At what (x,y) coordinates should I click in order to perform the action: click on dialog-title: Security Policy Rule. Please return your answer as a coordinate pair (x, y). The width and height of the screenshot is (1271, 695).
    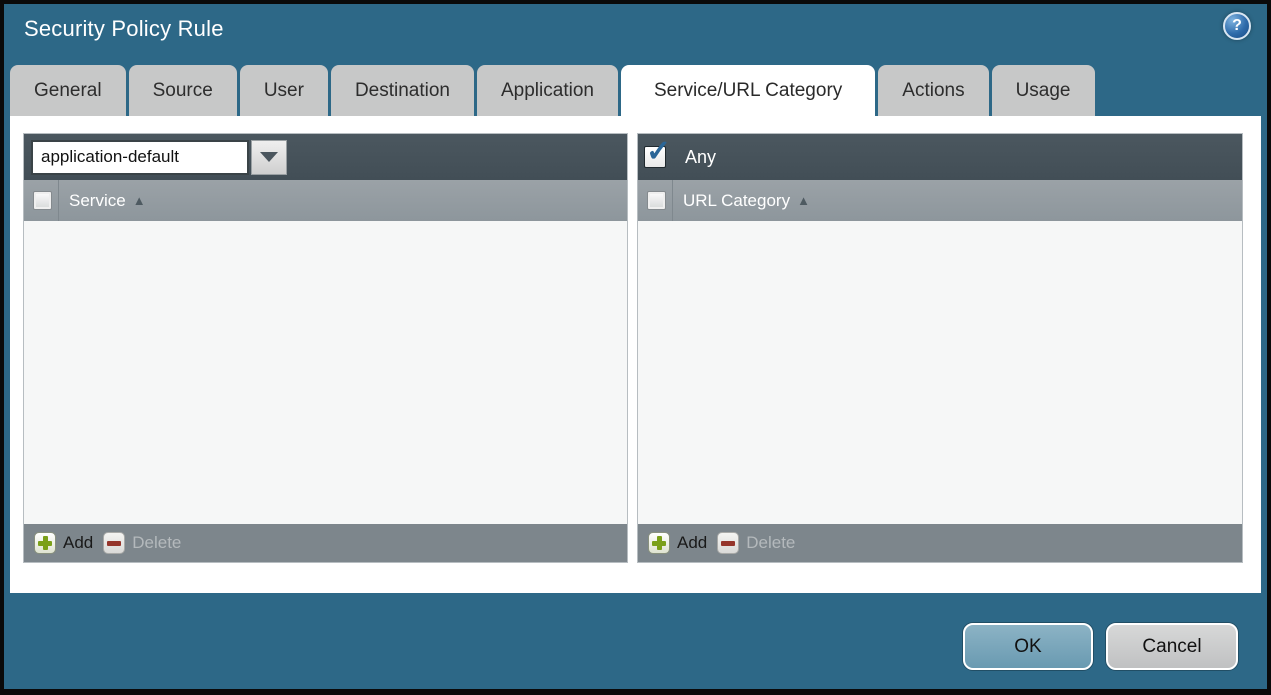
    Looking at the image, I should click on (124, 28).